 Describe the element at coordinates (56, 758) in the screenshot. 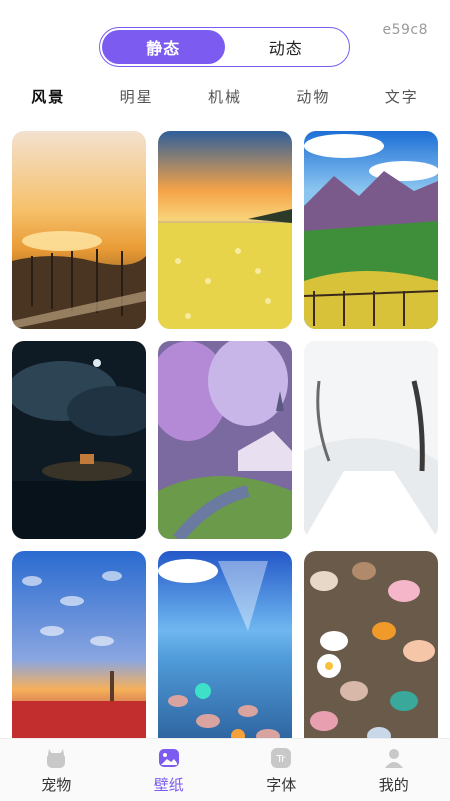

I see `pet-icon` at that location.